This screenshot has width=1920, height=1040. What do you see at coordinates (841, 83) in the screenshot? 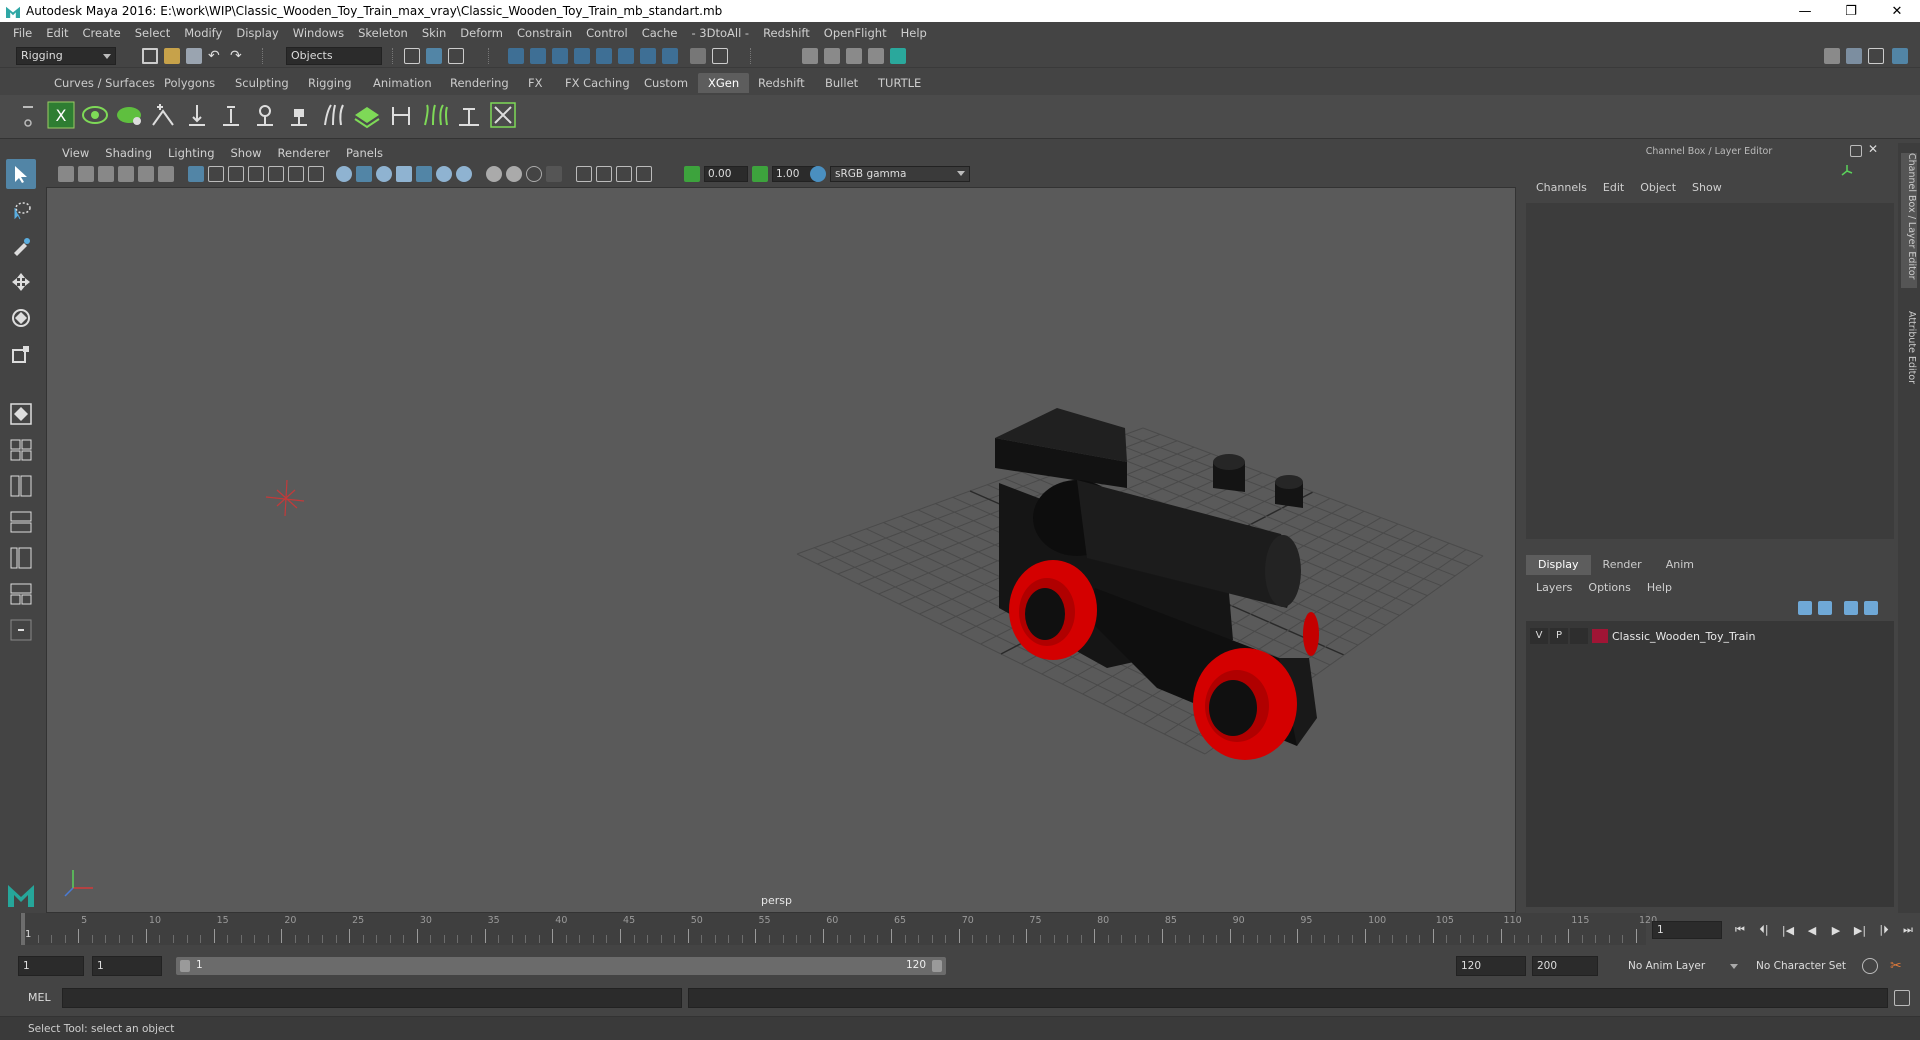
I see `shelf-tab-bullet: Bullet` at bounding box center [841, 83].